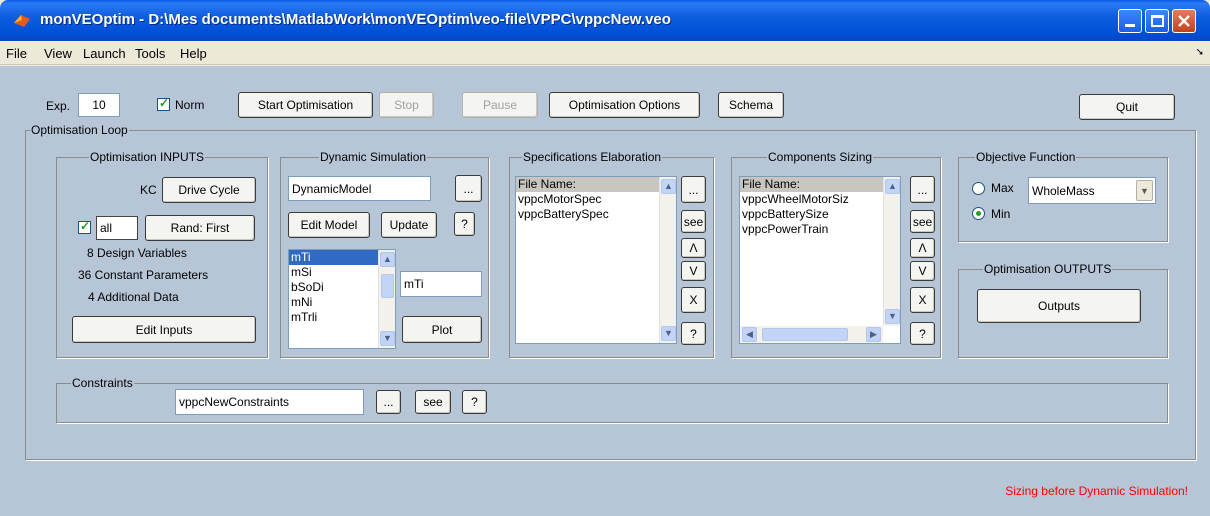 This screenshot has width=1210, height=516. I want to click on list-item: vppcBatterySize, so click(820, 214).